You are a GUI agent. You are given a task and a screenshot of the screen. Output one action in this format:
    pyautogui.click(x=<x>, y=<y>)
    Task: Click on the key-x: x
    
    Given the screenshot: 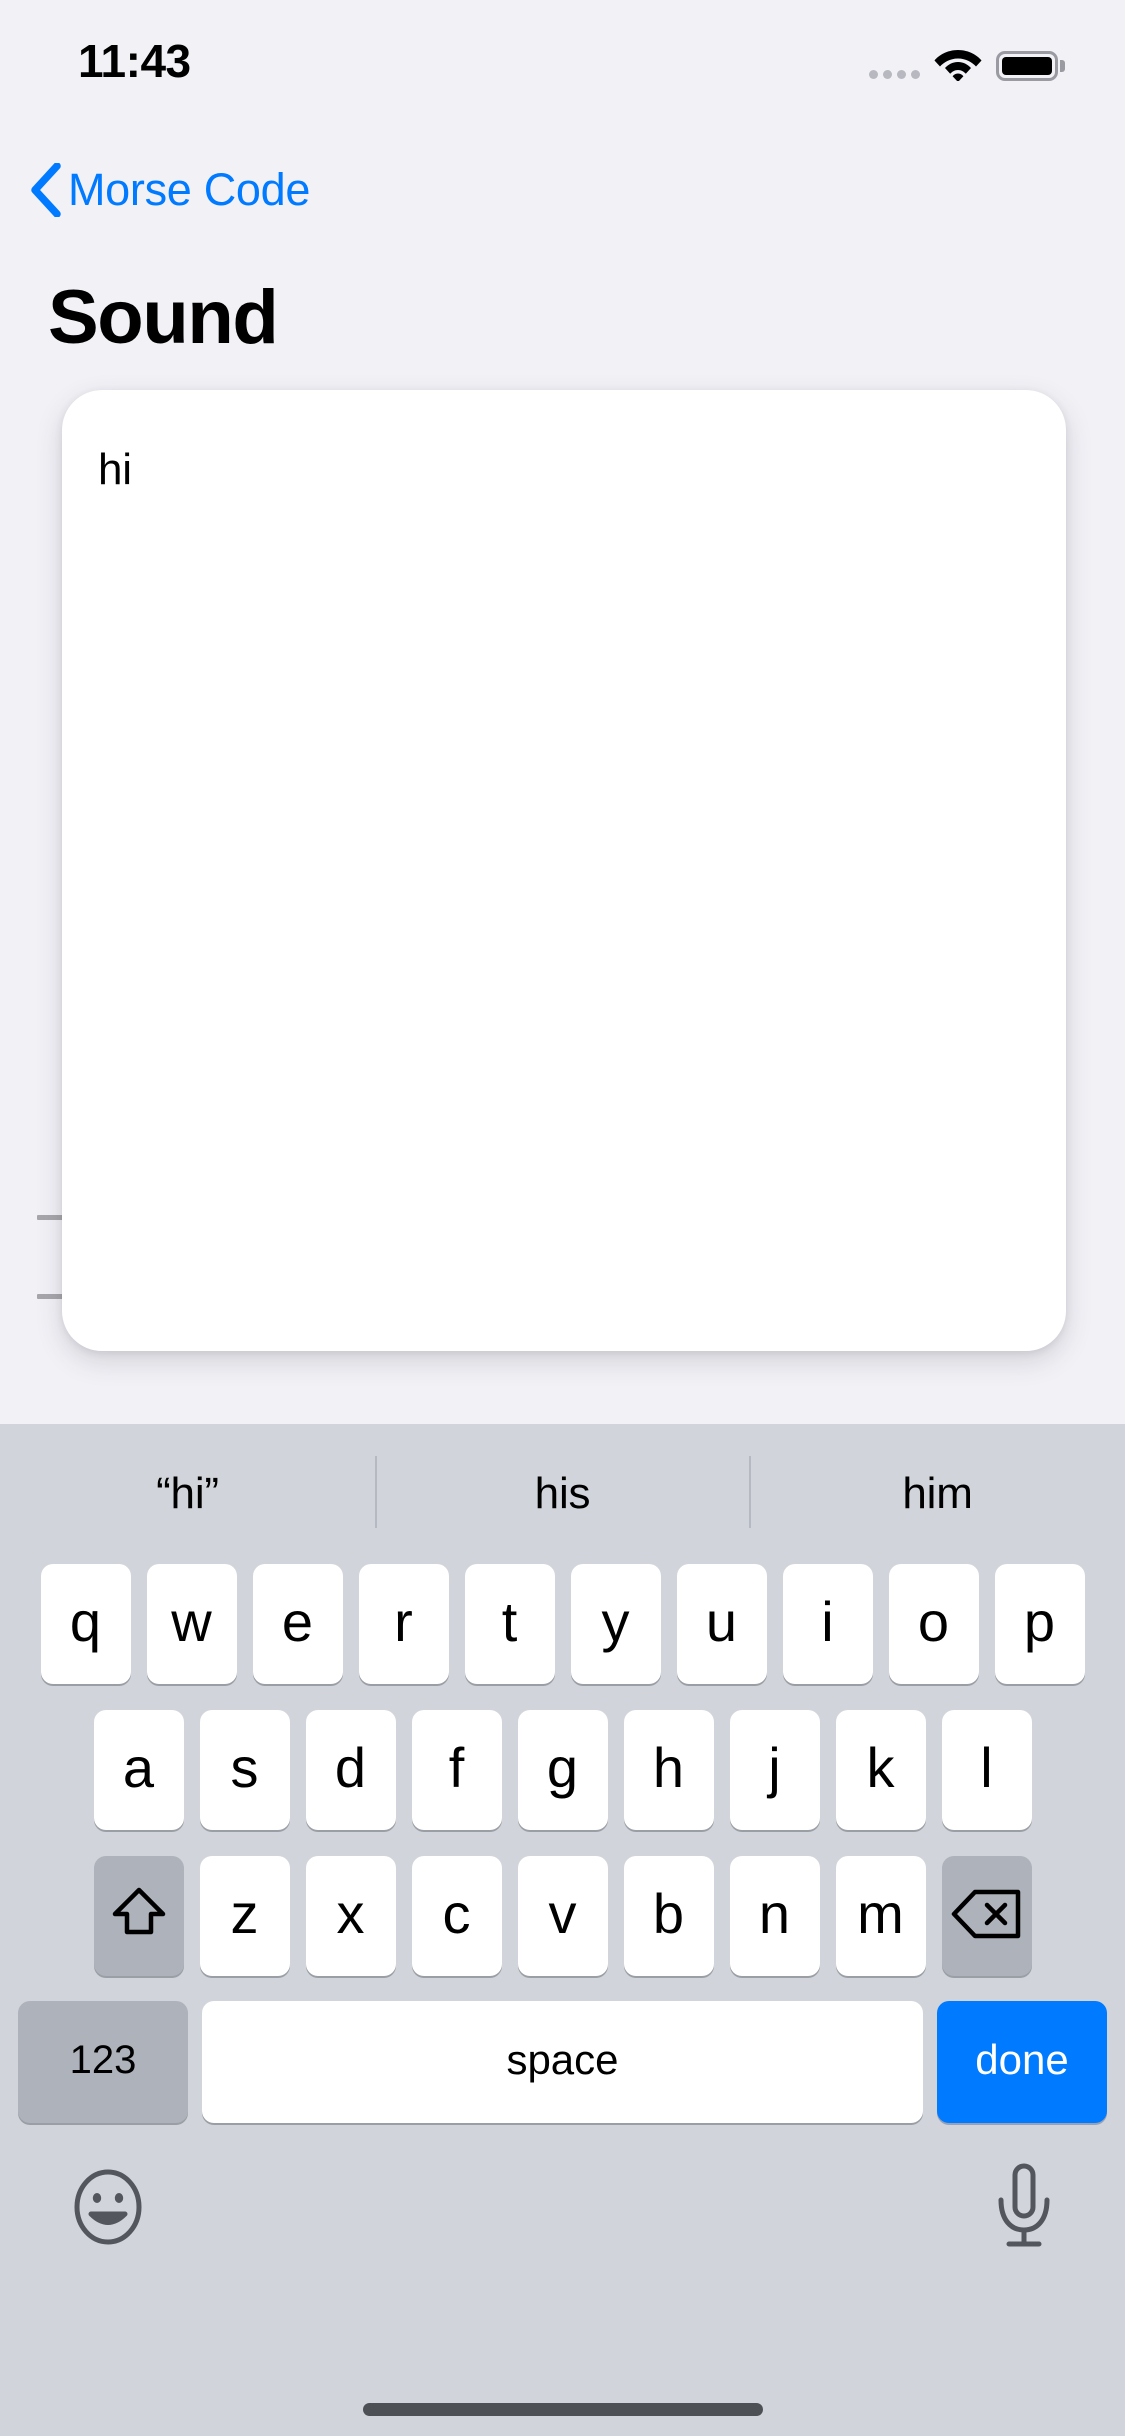 What is the action you would take?
    pyautogui.click(x=350, y=1916)
    